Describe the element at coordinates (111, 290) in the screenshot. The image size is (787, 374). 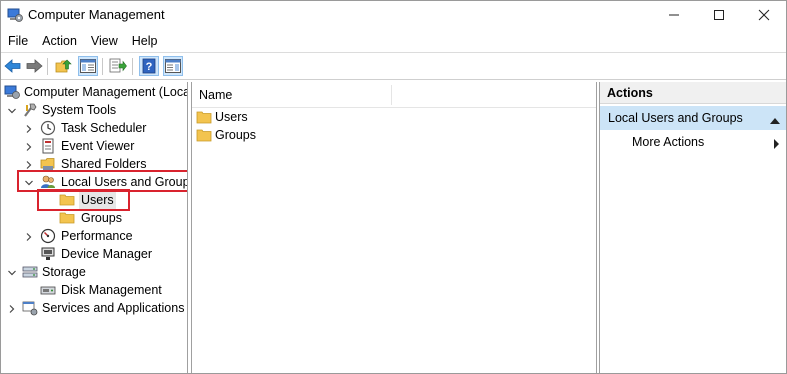
I see `tree-label: Disk Management` at that location.